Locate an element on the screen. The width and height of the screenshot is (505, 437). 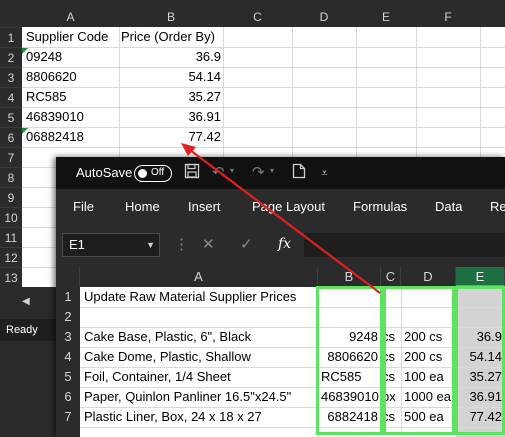
cell-a4: Cake Dome, Plastic, Shallow is located at coordinates (199, 357).